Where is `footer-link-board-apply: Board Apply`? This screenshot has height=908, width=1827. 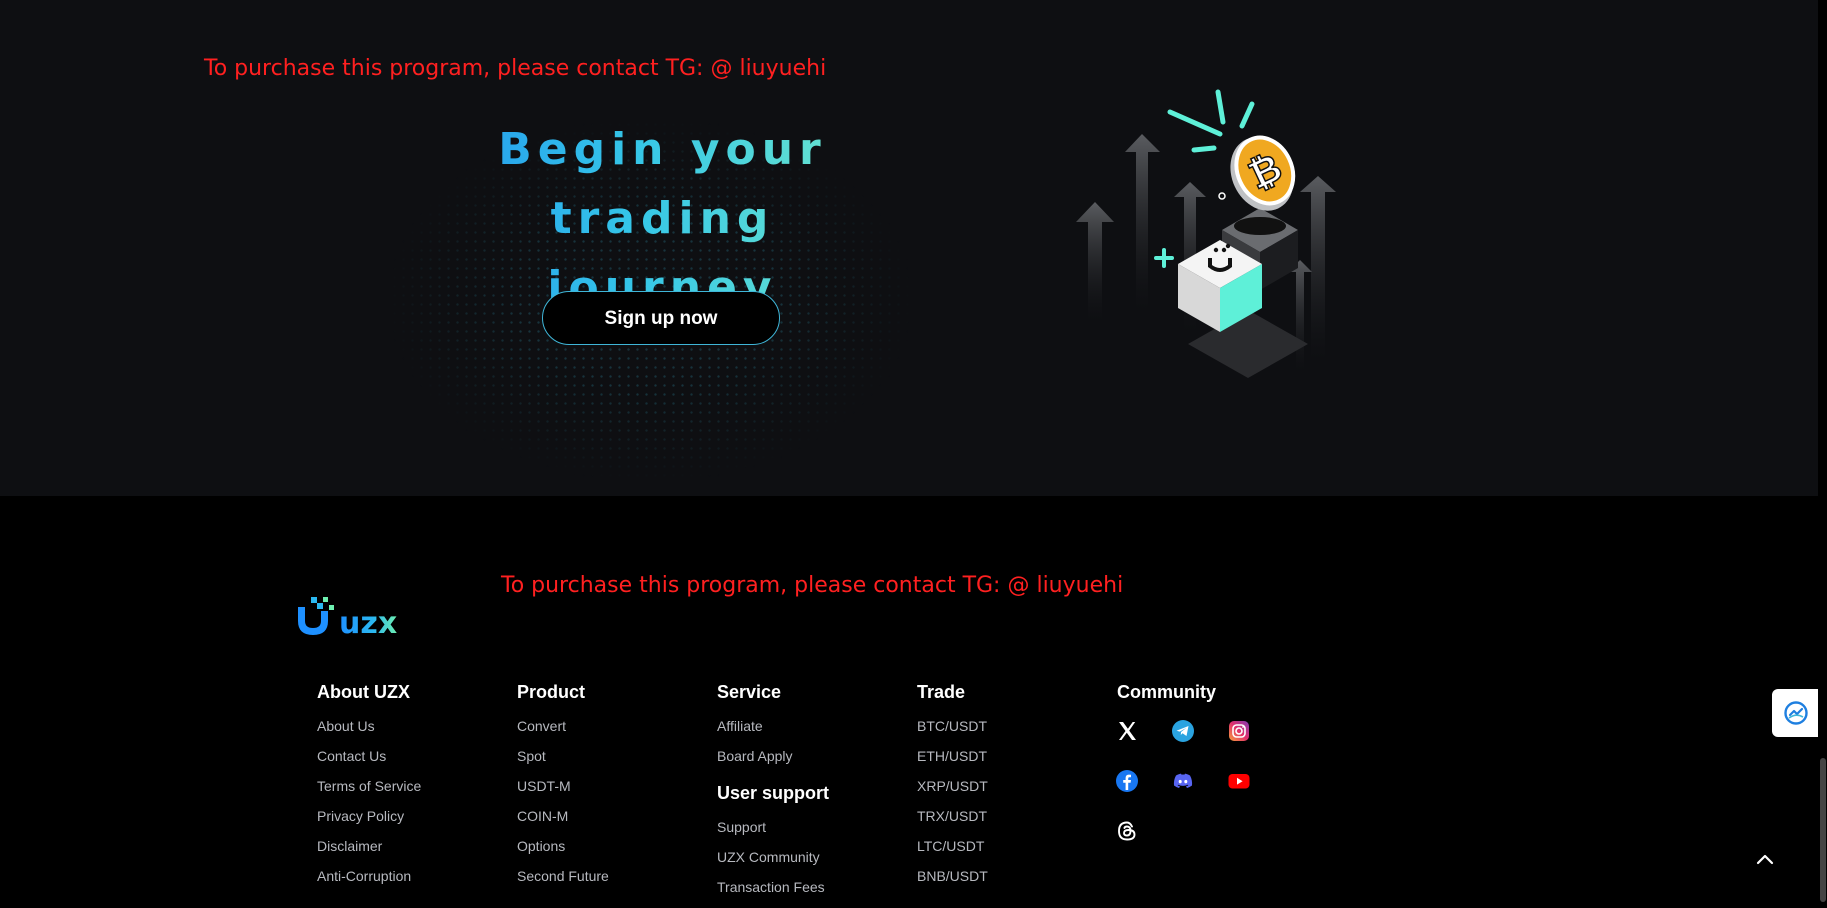
footer-link-board-apply: Board Apply is located at coordinates (773, 762).